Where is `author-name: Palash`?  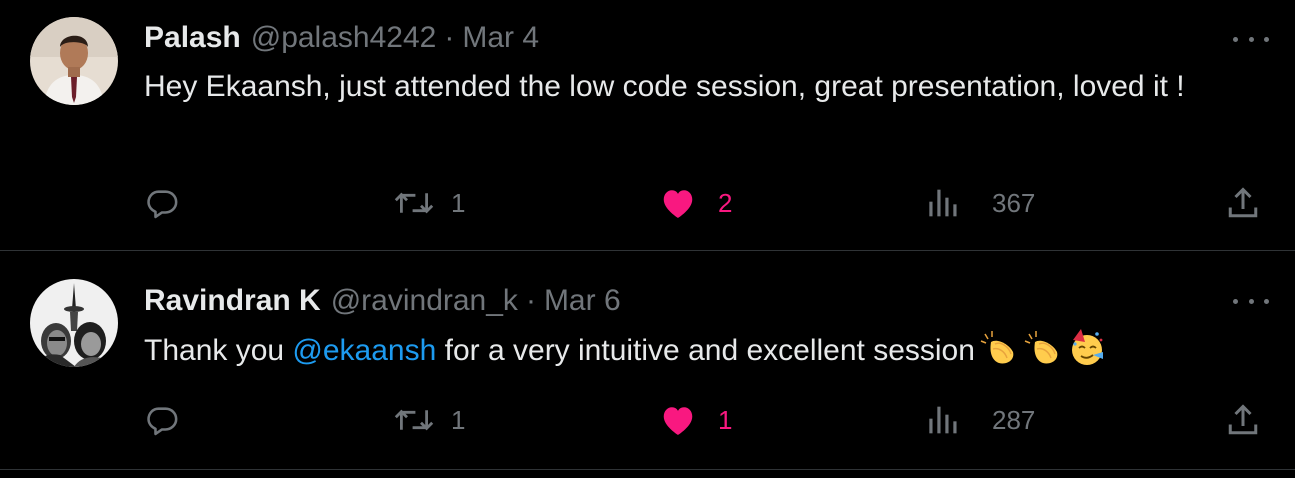
author-name: Palash is located at coordinates (192, 38).